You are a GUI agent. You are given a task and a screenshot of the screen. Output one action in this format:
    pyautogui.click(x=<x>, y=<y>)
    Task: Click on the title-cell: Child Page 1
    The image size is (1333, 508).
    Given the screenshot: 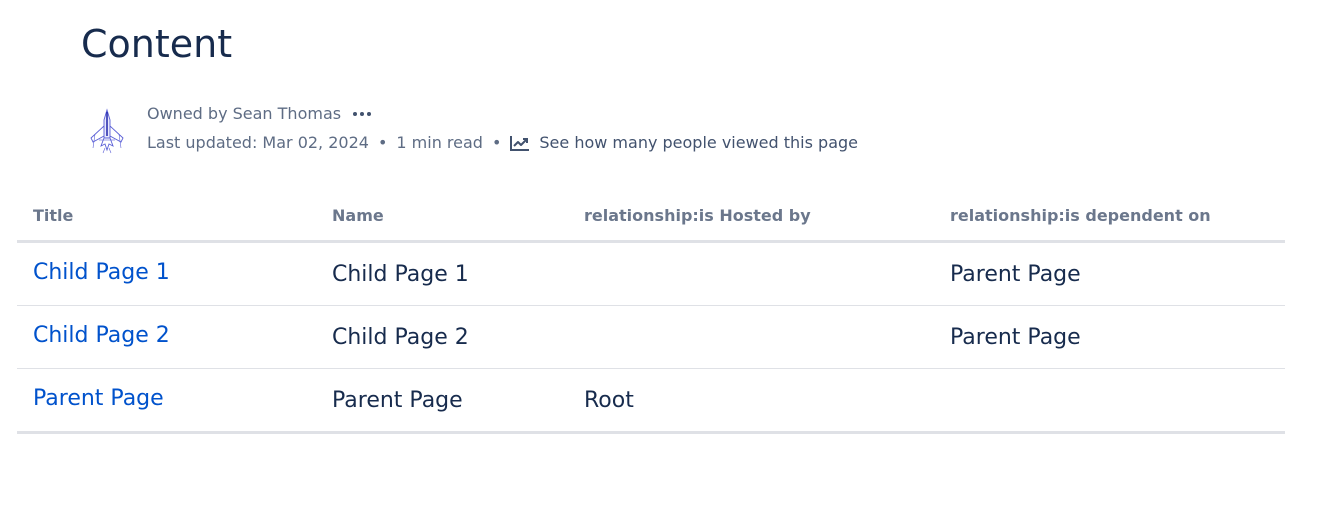 What is the action you would take?
    pyautogui.click(x=166, y=273)
    